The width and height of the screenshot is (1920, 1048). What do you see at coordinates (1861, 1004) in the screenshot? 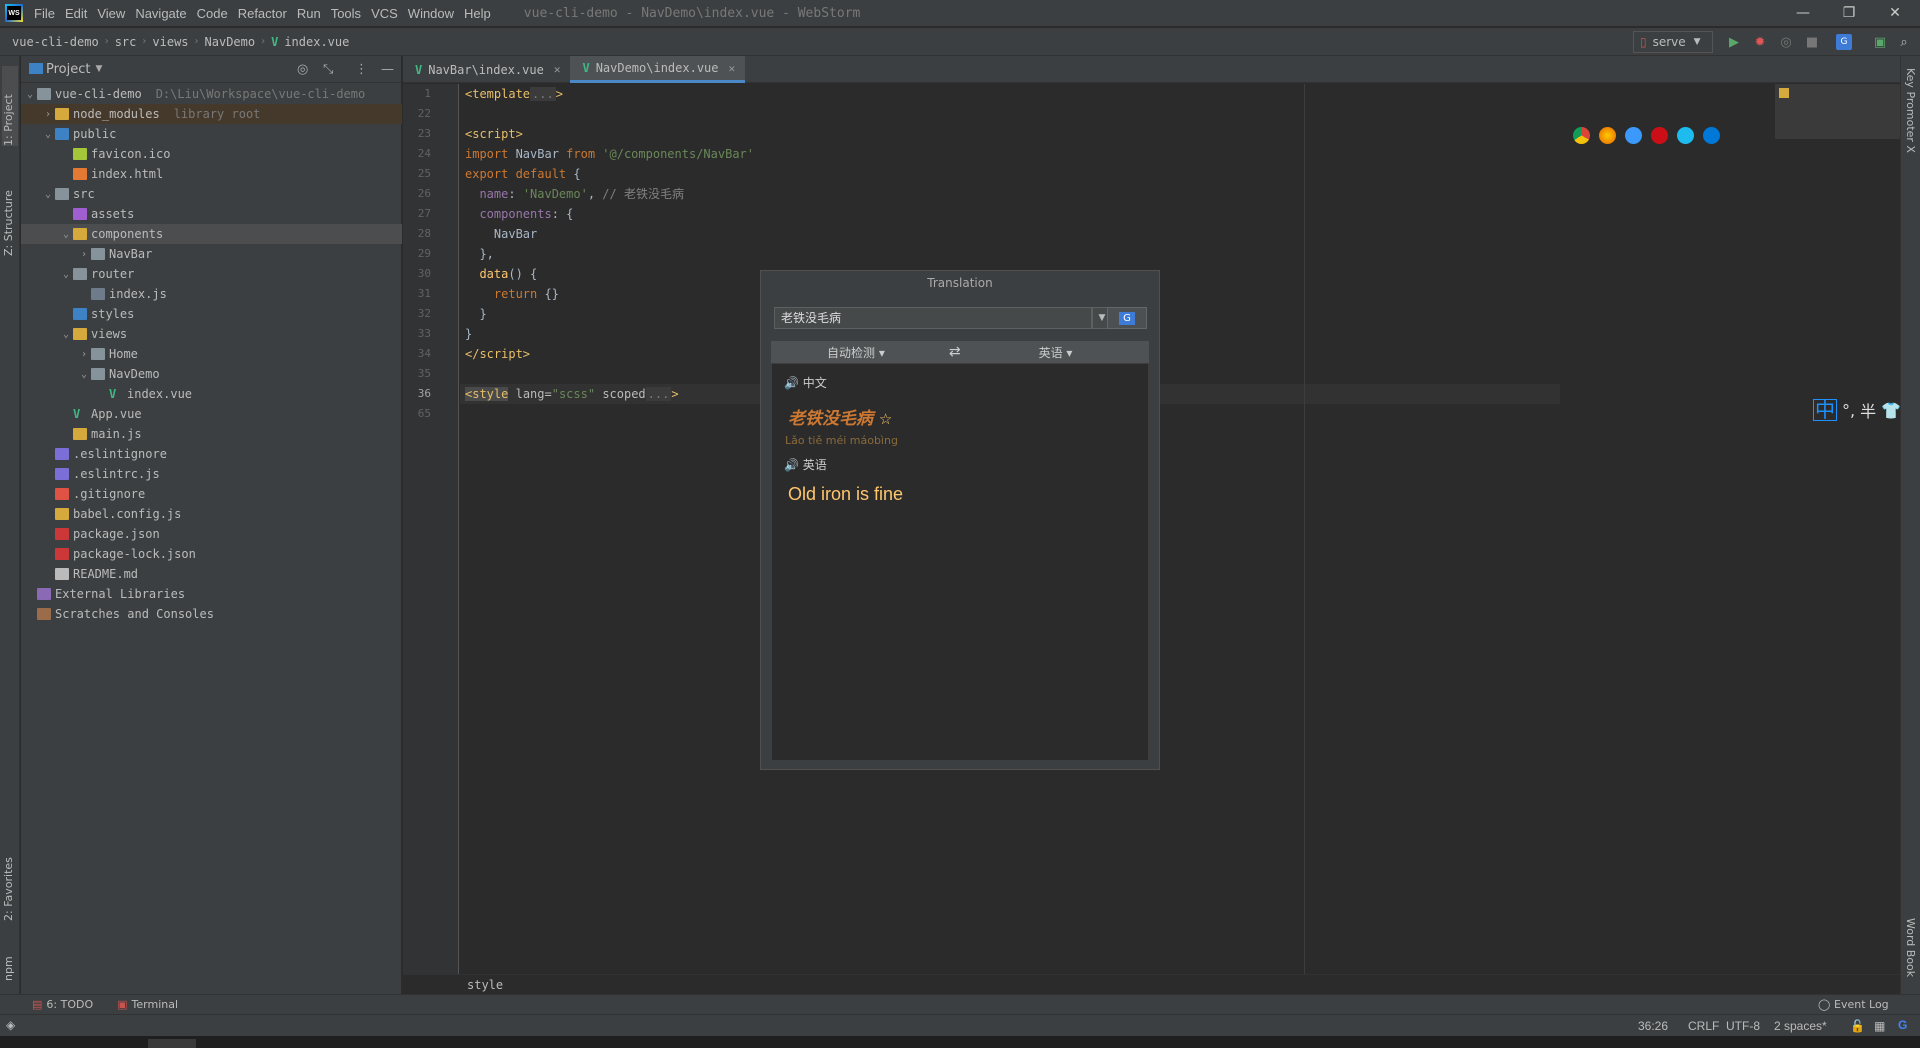
I see `tab-event-log: Event Log` at bounding box center [1861, 1004].